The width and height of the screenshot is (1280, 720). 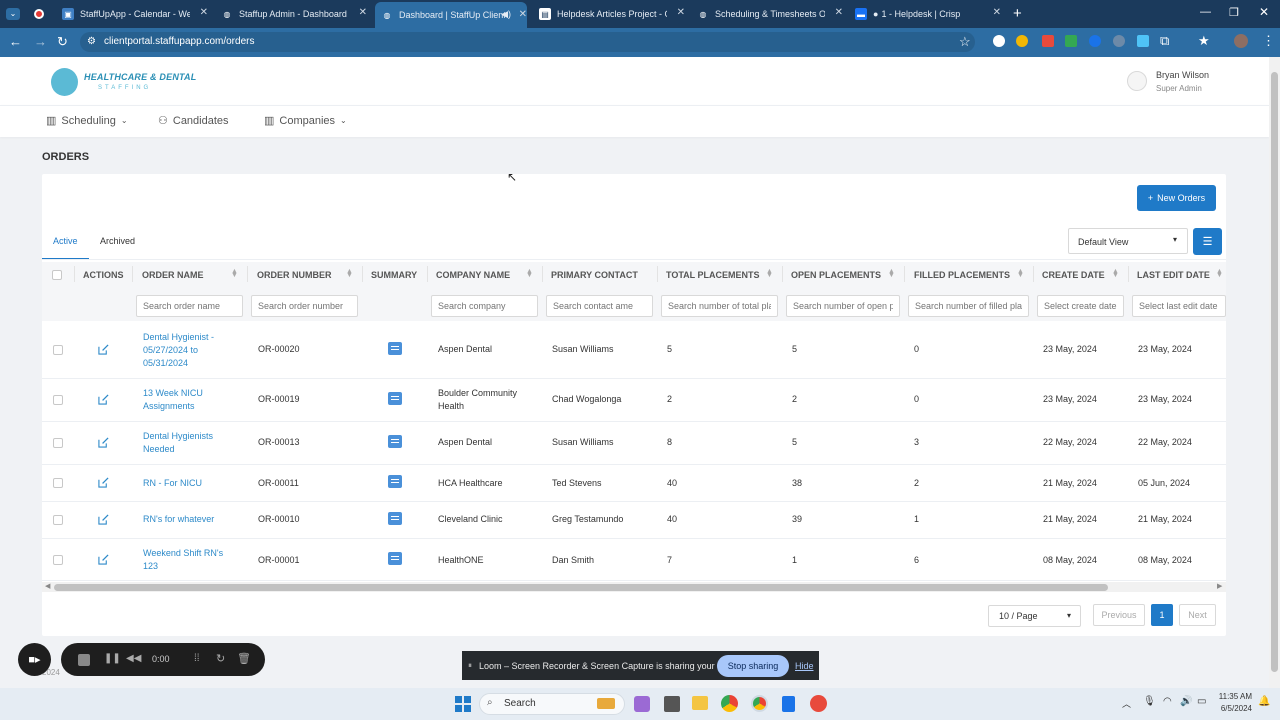 What do you see at coordinates (612, 14) in the screenshot?
I see `browser-tab: ▤ Helpdesk Articles Project - Goo ✕` at bounding box center [612, 14].